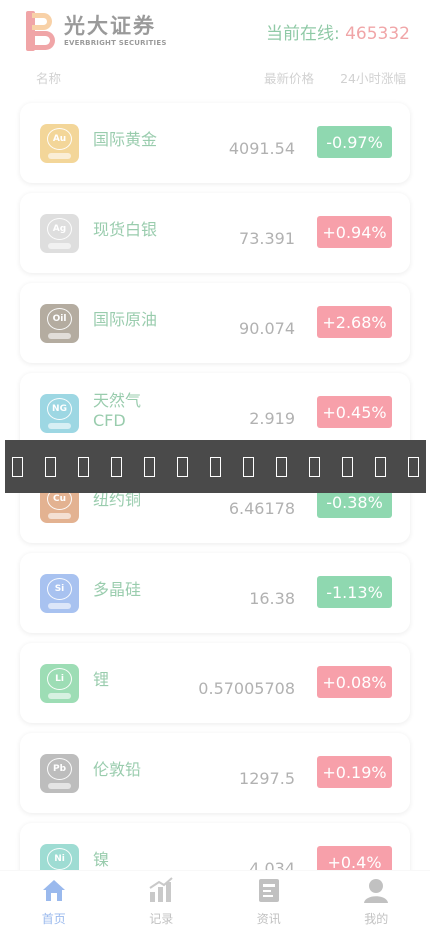 The width and height of the screenshot is (430, 932). I want to click on commodity-price: 6.46178, so click(261, 508).